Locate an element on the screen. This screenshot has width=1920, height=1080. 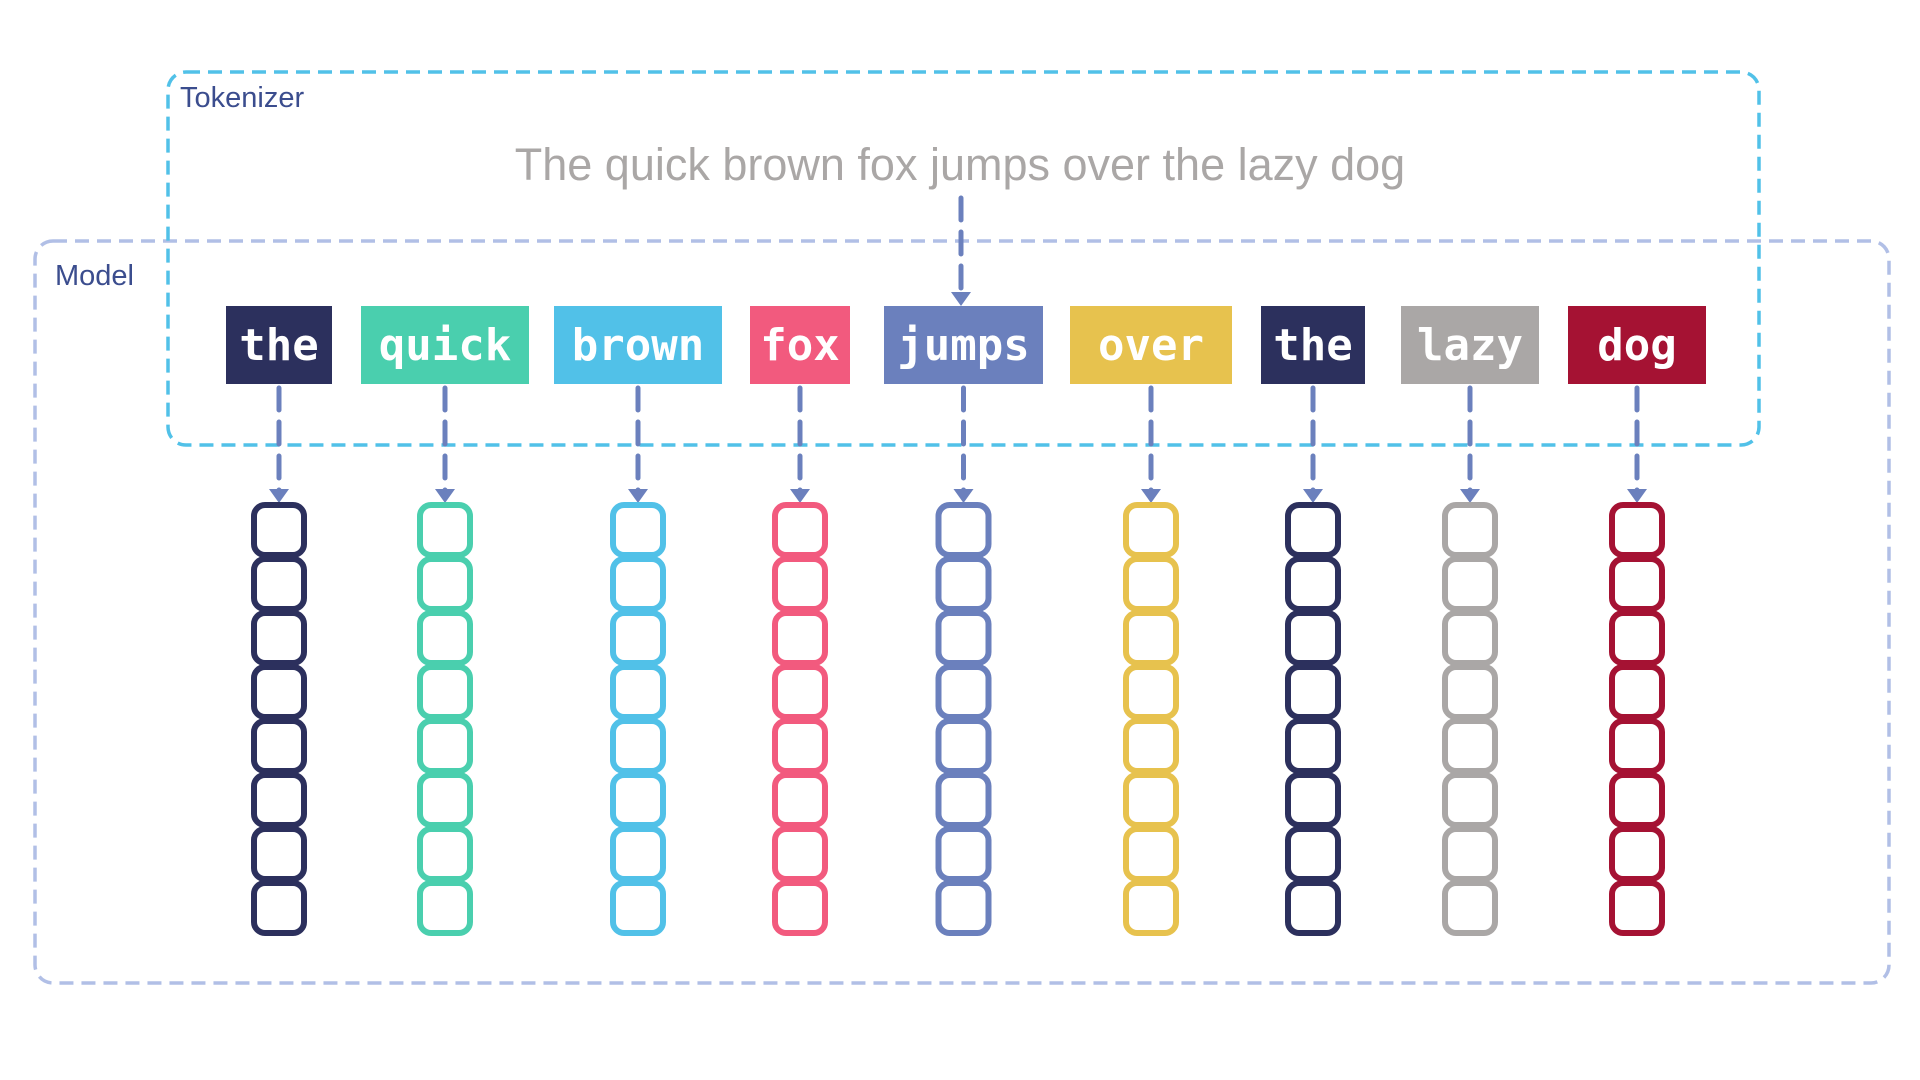
token-fox: fox is located at coordinates (800, 345).